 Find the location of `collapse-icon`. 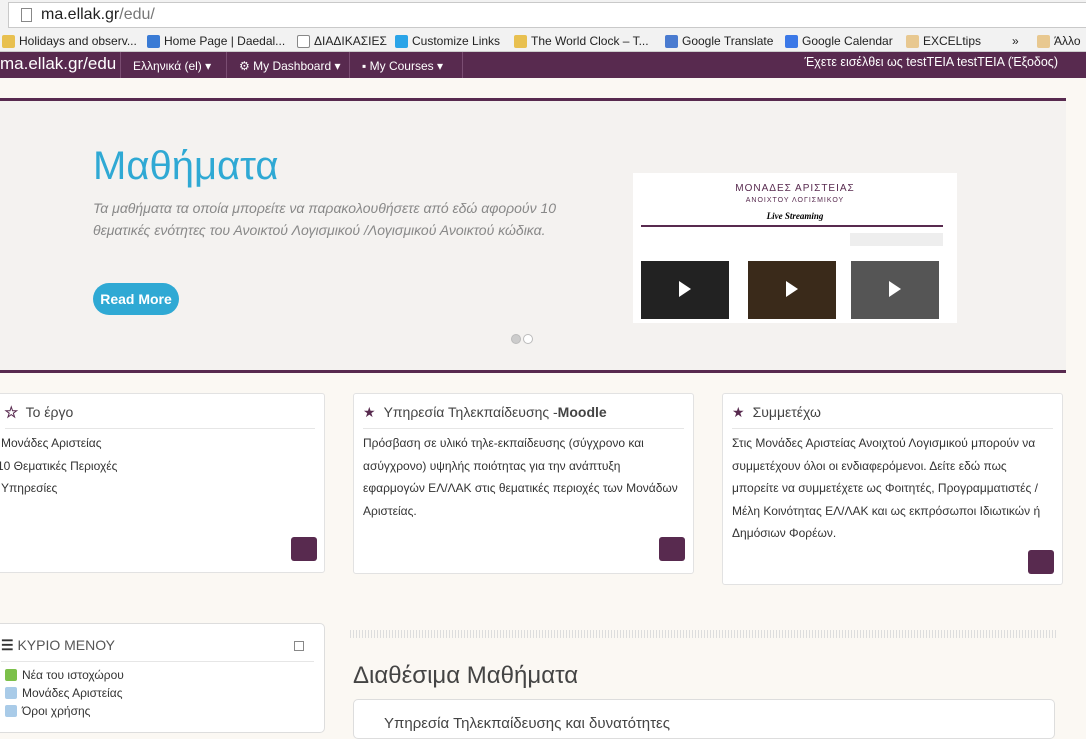

collapse-icon is located at coordinates (299, 646).